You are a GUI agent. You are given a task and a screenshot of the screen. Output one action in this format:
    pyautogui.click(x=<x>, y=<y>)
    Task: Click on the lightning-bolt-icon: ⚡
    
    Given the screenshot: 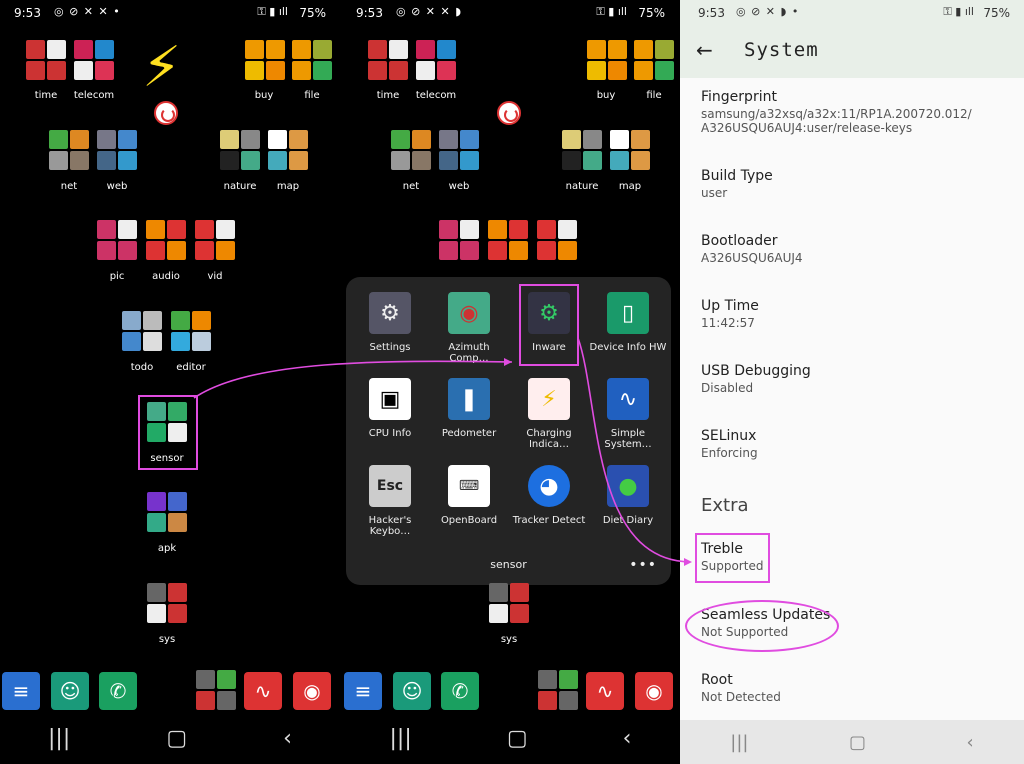 What is the action you would take?
    pyautogui.click(x=161, y=68)
    